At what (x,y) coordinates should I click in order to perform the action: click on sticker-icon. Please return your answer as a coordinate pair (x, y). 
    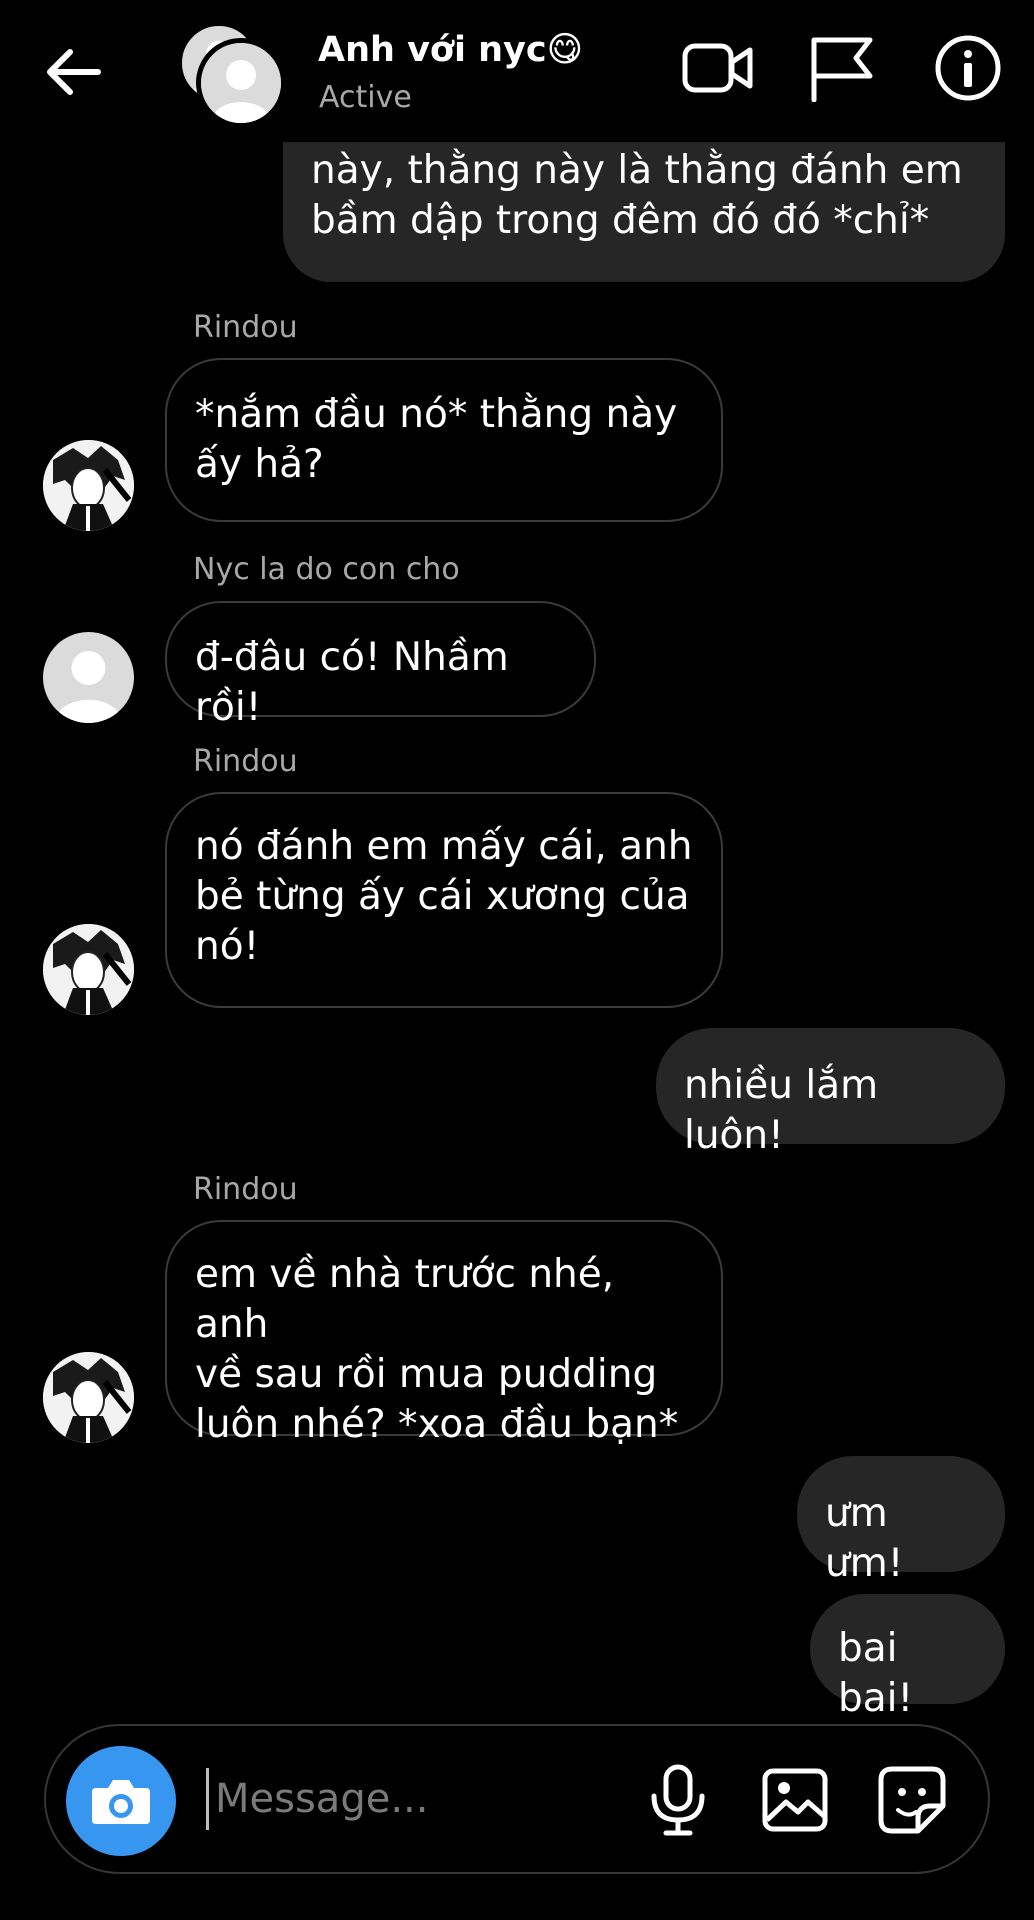
    Looking at the image, I should click on (912, 1800).